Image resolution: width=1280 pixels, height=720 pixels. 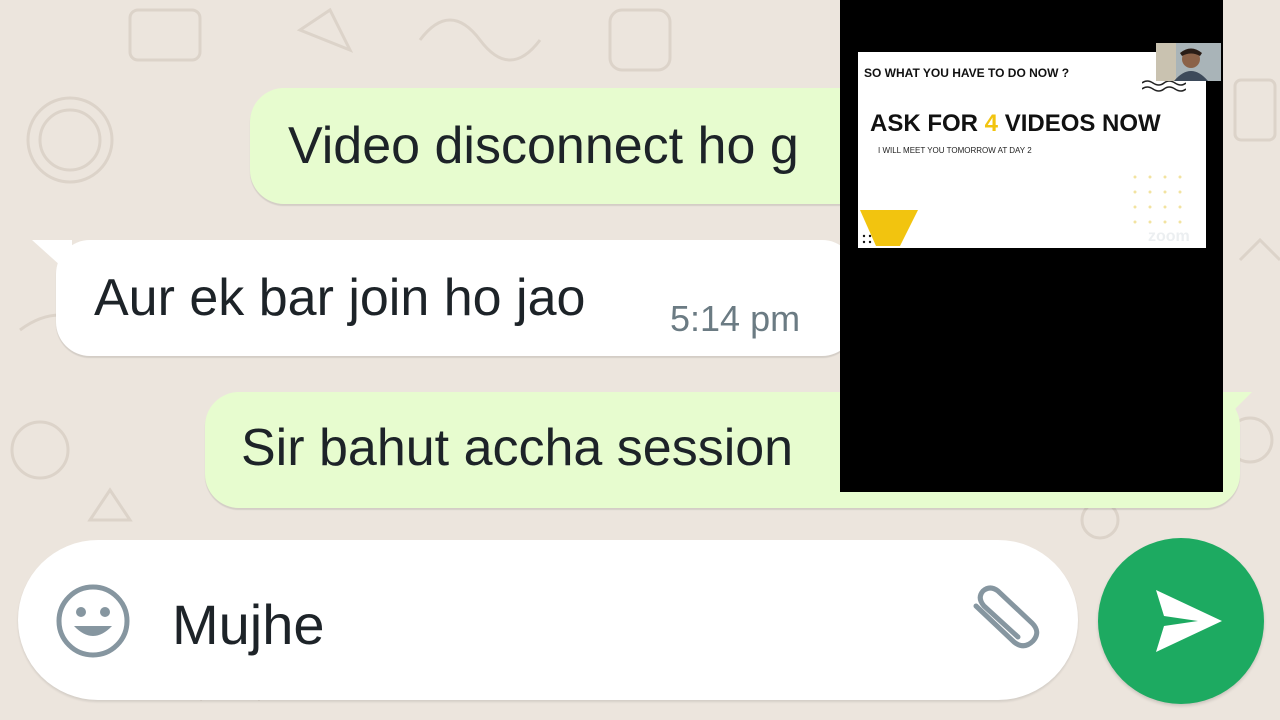 I want to click on slide-subtitle: I WILL MEET YOU TOMORROW AT DAY 2, so click(x=955, y=150).